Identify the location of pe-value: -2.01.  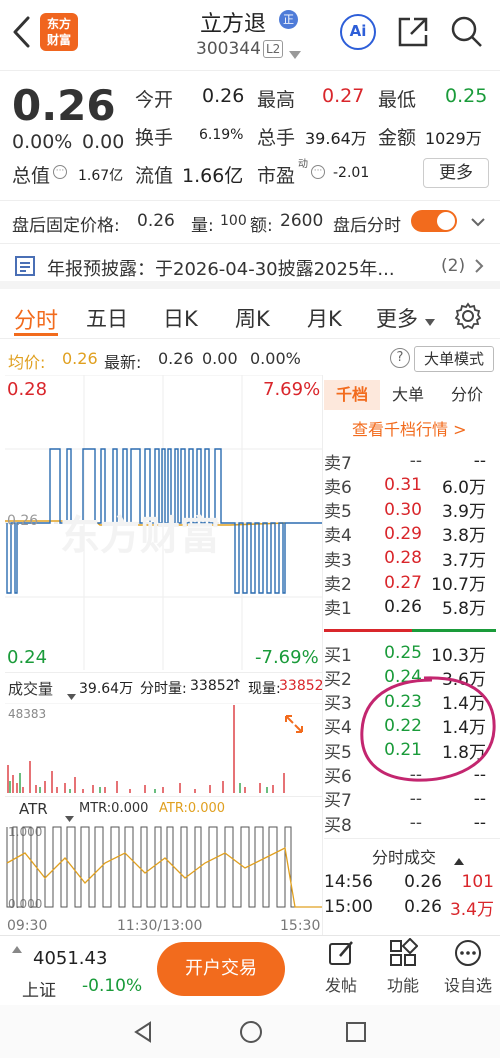
(351, 173).